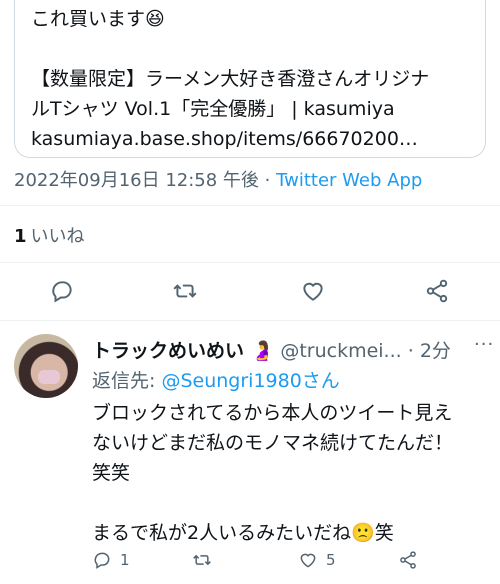  Describe the element at coordinates (46, 366) in the screenshot. I see `avatar` at that location.